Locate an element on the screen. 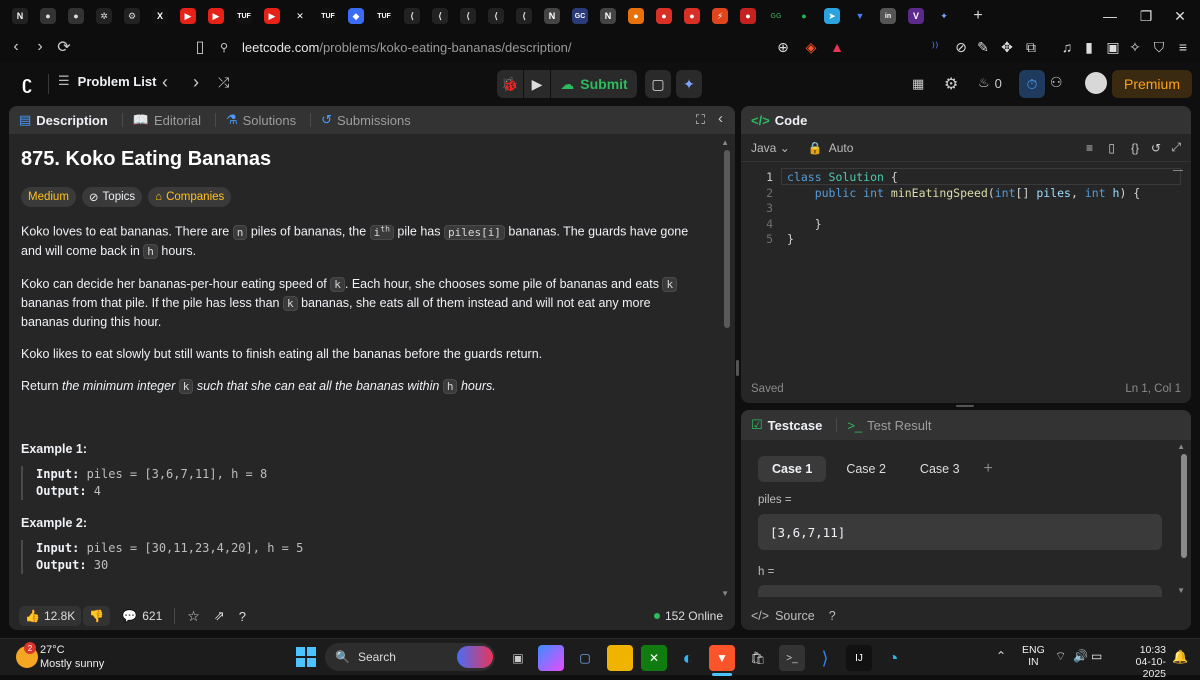 The image size is (1200, 680). browser-tab: ⚙ is located at coordinates (132, 16).